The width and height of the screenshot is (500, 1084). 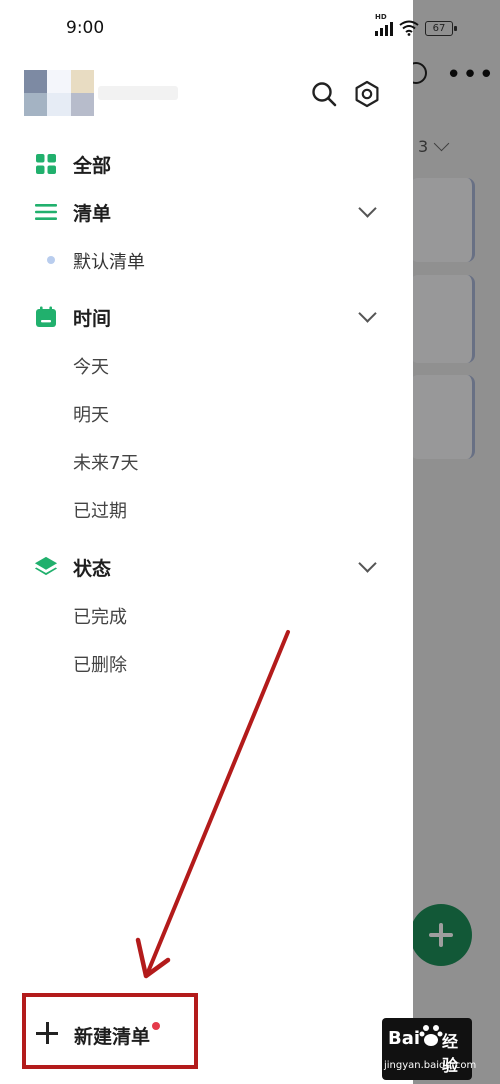 What do you see at coordinates (429, 1049) in the screenshot?
I see `watermark: Bai 经验 jingyan.baidu.com` at bounding box center [429, 1049].